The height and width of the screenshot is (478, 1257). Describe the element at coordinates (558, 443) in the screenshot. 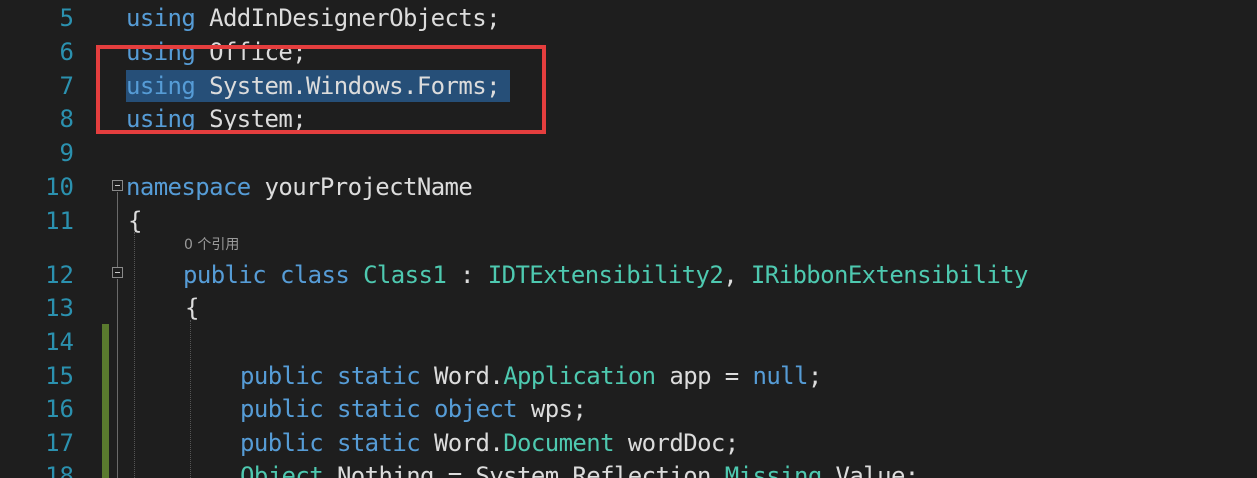

I see `type-name: Document` at that location.